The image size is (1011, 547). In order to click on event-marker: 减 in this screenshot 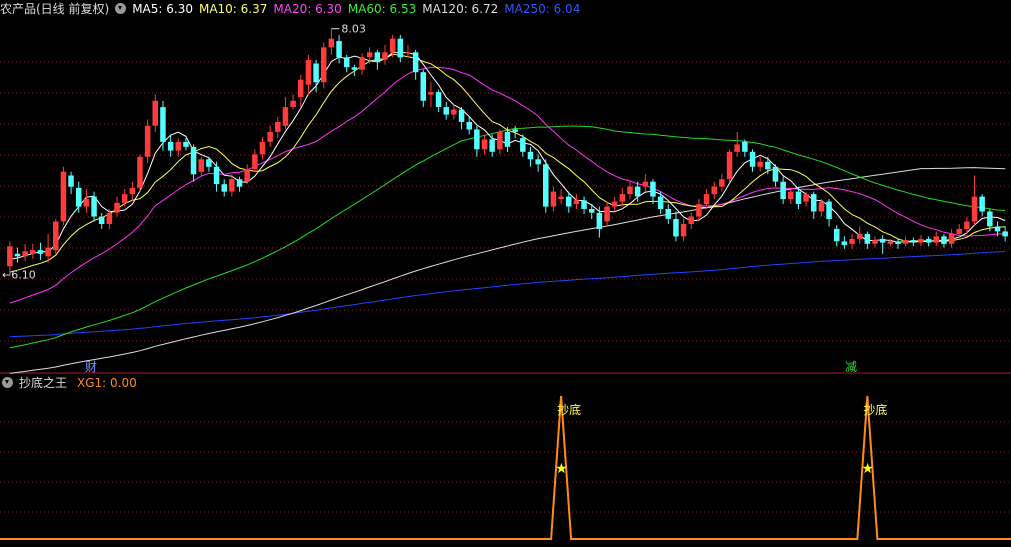, I will do `click(851, 367)`.